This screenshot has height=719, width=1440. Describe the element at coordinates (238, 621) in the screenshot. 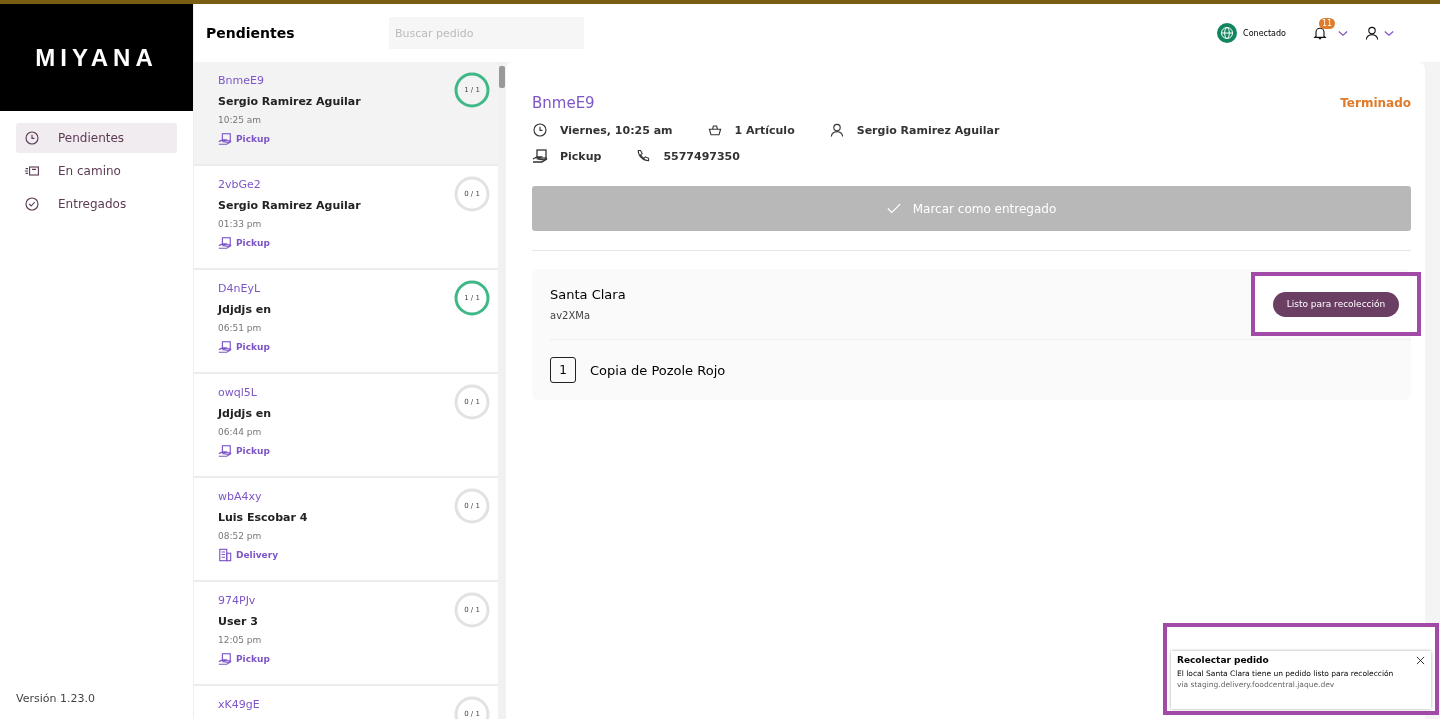

I see `customer-name: User 3` at that location.